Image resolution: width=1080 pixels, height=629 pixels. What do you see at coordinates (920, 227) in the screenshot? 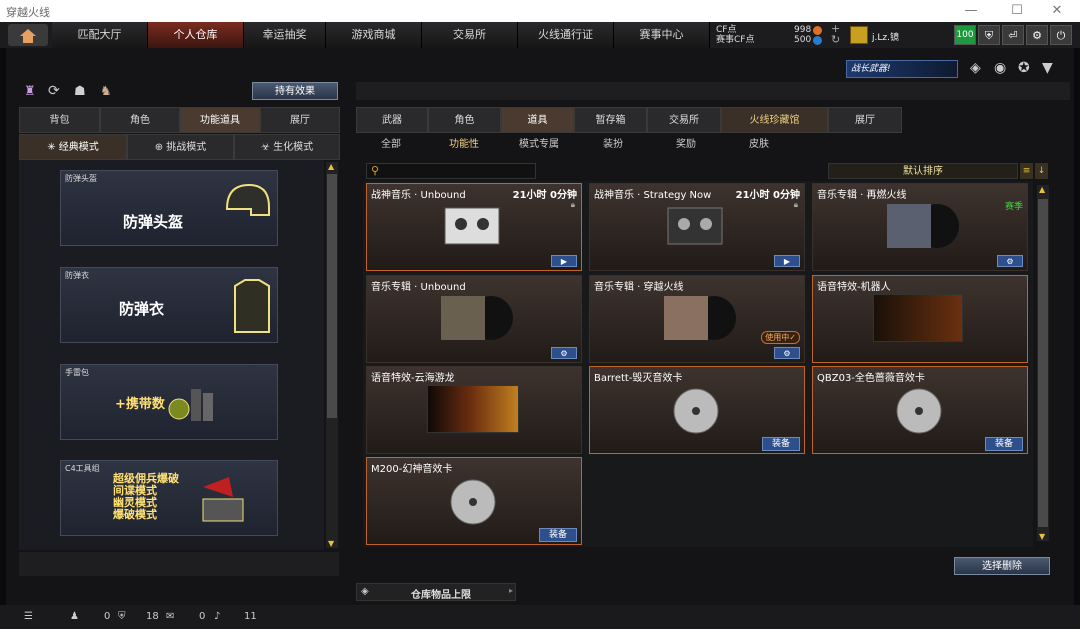
I see `item-card: 音乐专辑 · 再燃火线 赛季 ⚙` at bounding box center [920, 227].